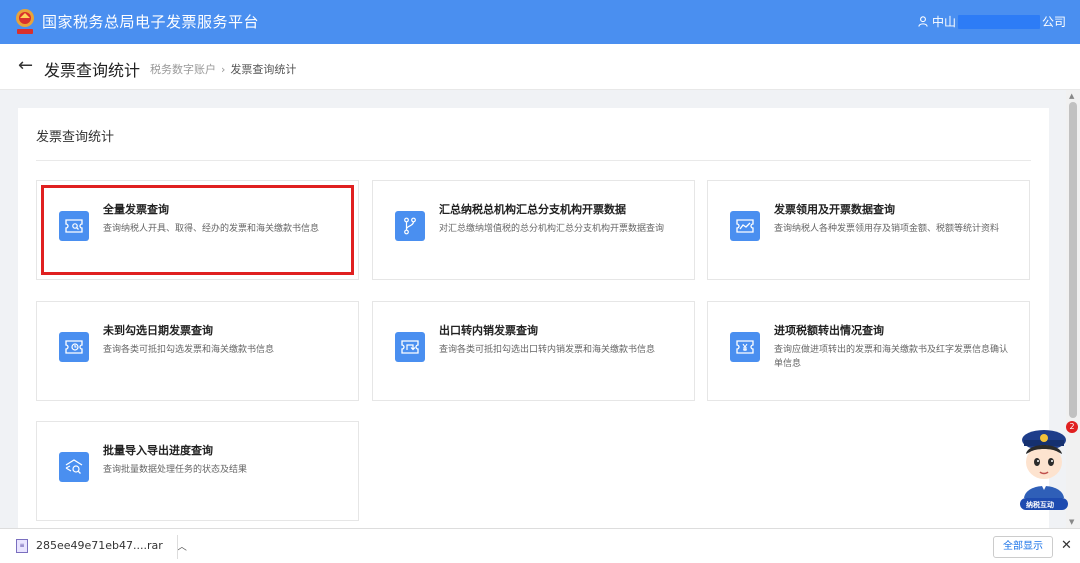 The width and height of the screenshot is (1080, 563). Describe the element at coordinates (552, 229) in the screenshot. I see `card-desc: 对汇总缴纳增值税的总分机构汇总分支机构开票数据查询` at that location.